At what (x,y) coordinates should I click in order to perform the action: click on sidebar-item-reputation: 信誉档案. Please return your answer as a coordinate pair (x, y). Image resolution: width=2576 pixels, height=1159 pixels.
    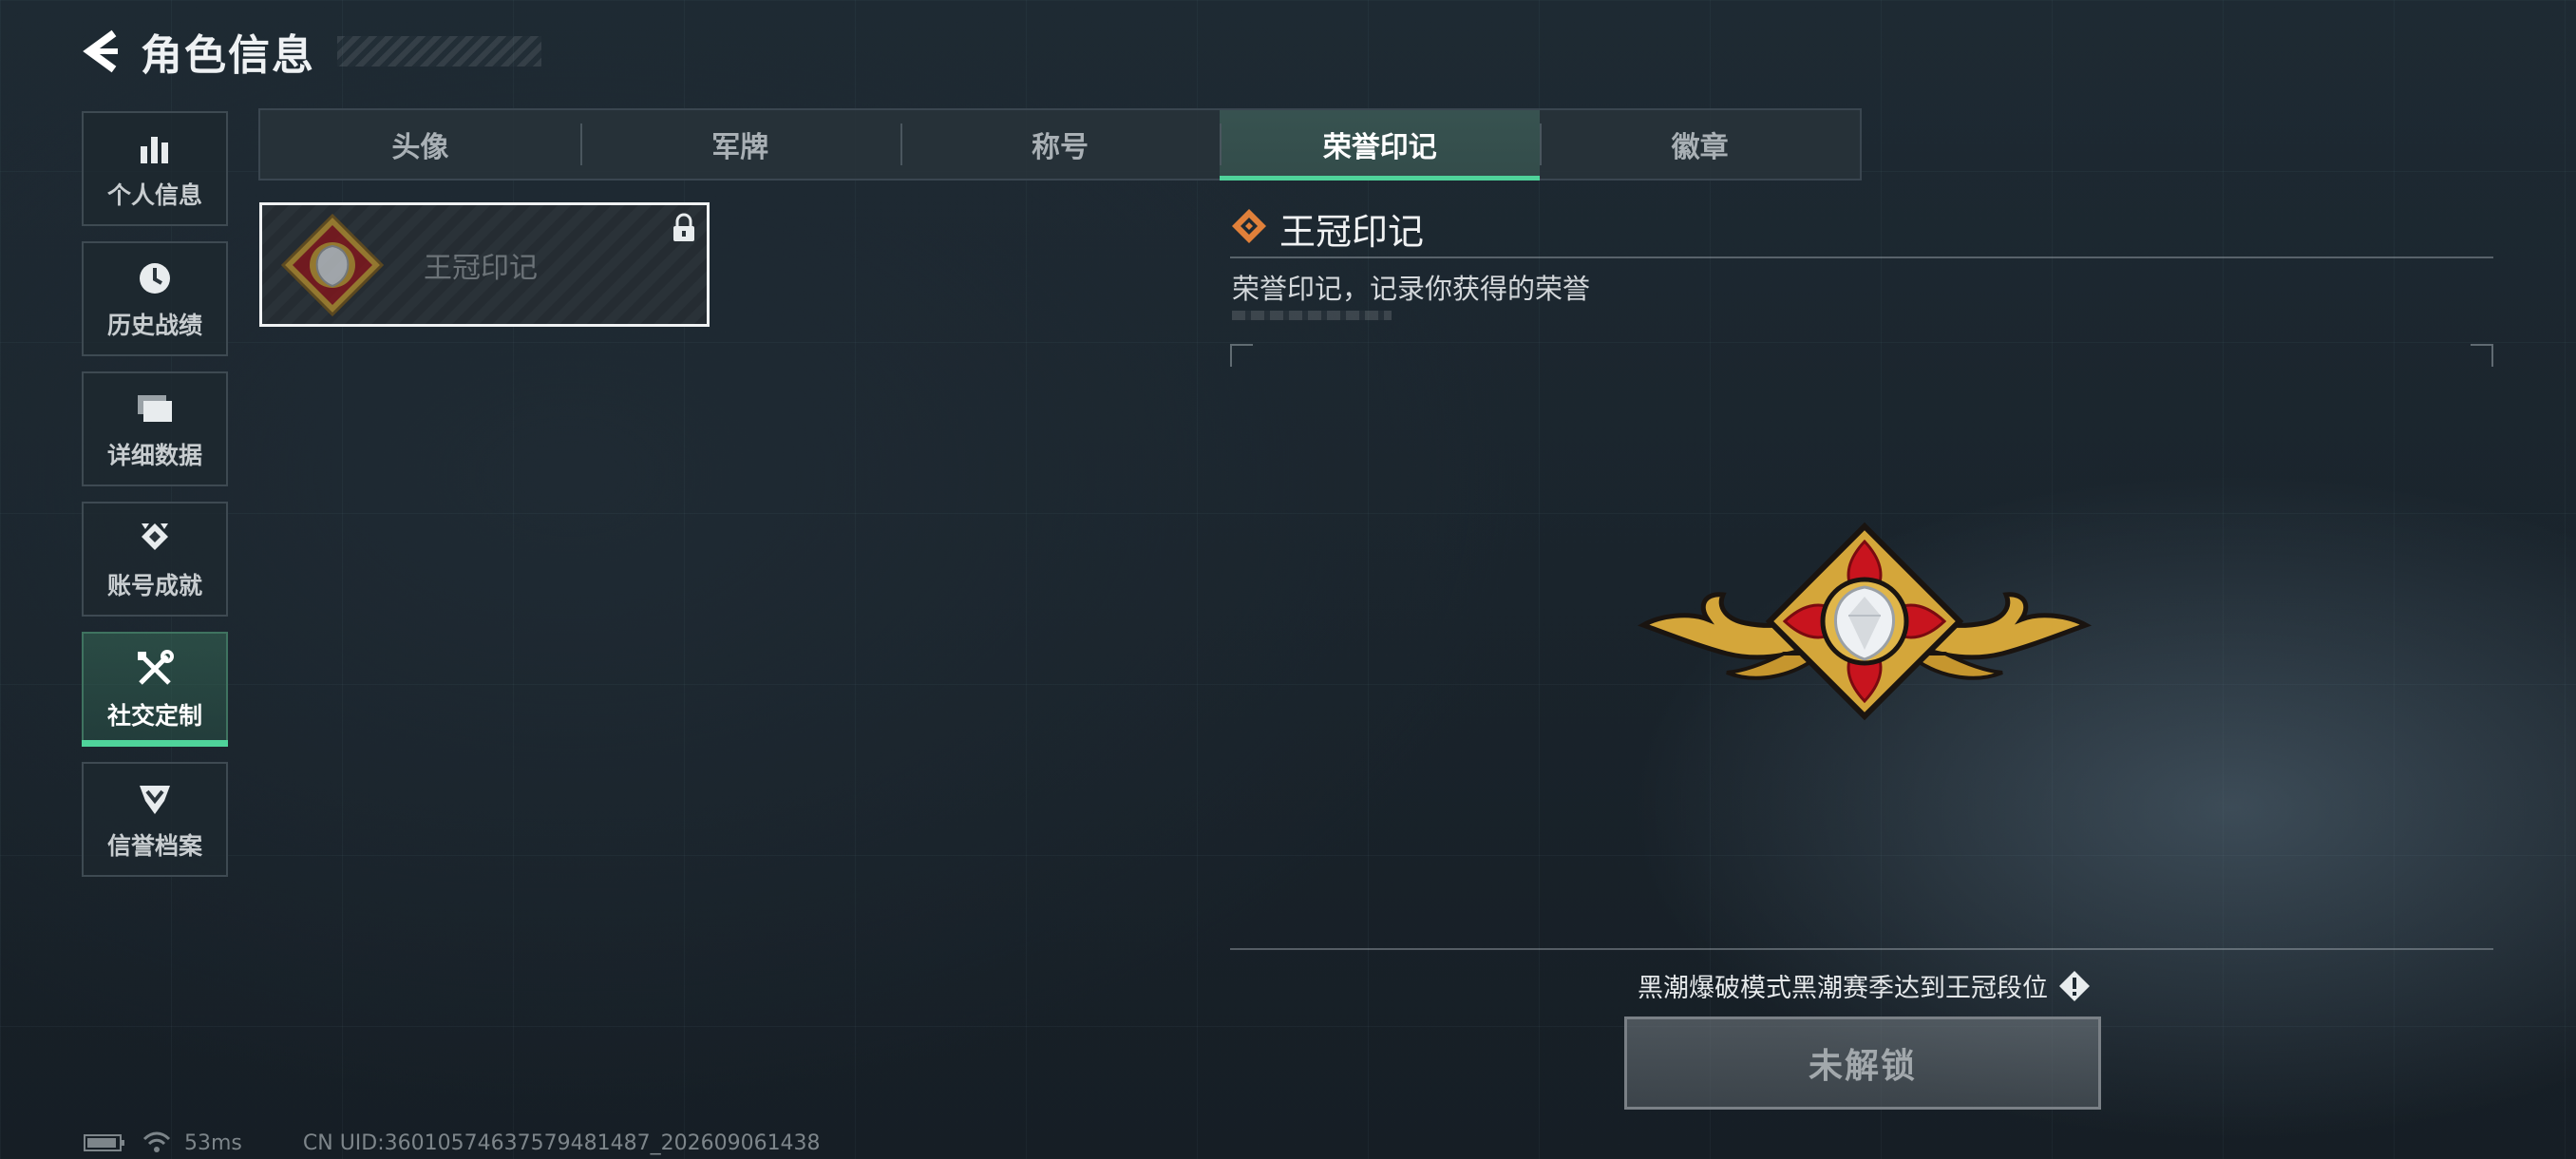
    Looking at the image, I should click on (155, 819).